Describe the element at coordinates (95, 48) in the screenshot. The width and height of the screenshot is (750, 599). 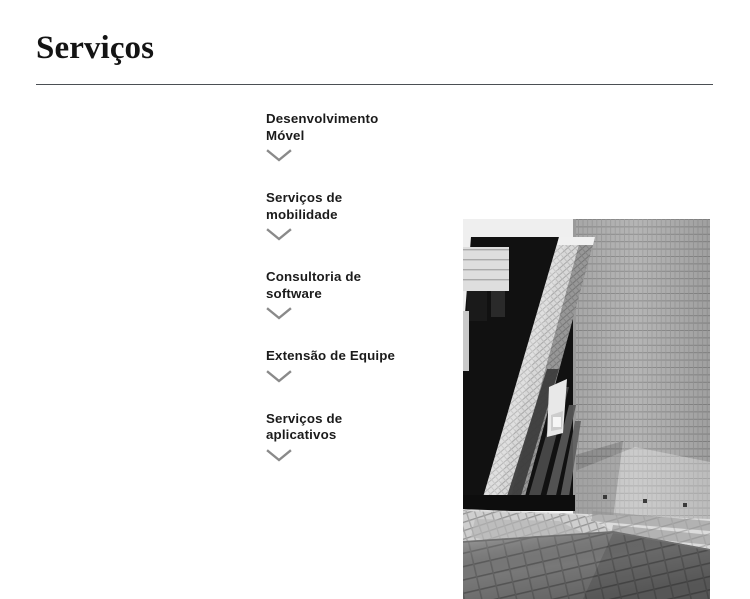
I see `page-title: Serviços` at that location.